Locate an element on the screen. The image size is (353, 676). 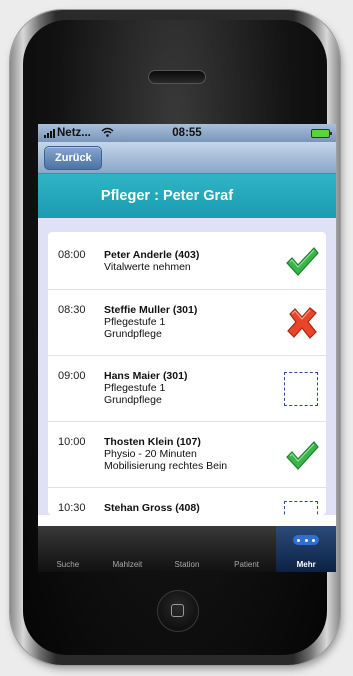
appointment-time: 10:00 is located at coordinates (72, 442).